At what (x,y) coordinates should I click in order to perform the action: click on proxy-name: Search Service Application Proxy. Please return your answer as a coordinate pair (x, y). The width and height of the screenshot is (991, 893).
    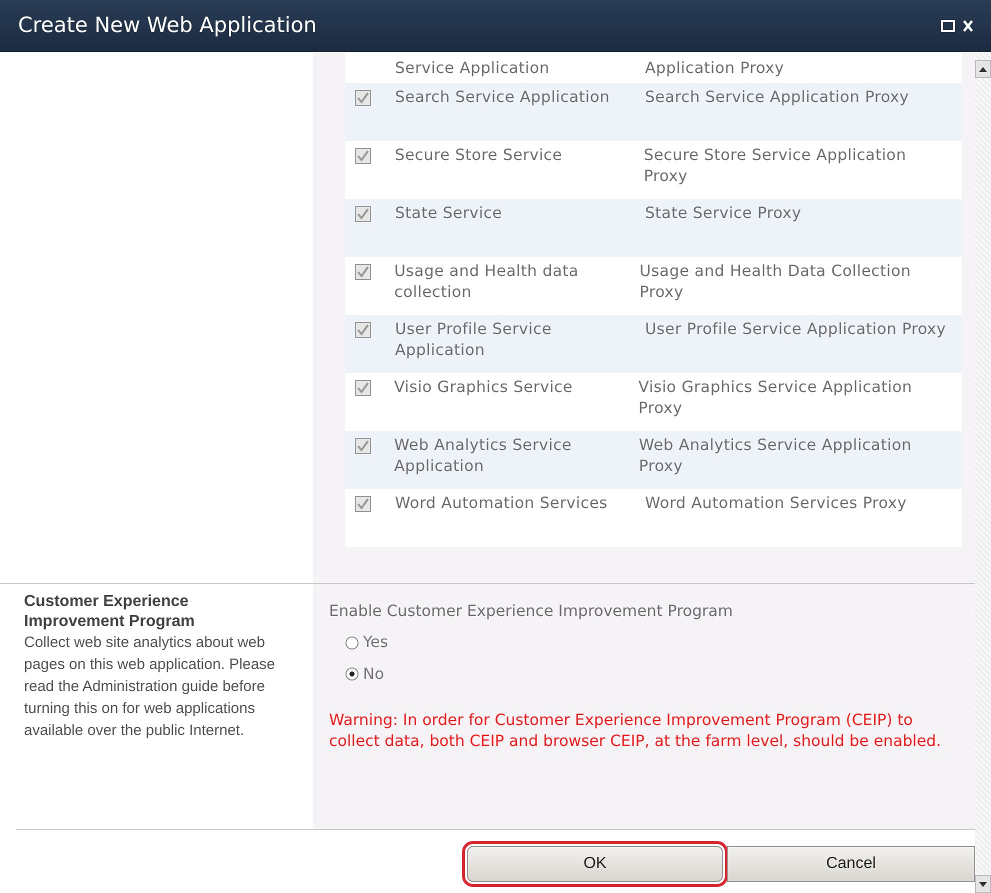
    Looking at the image, I should click on (777, 97).